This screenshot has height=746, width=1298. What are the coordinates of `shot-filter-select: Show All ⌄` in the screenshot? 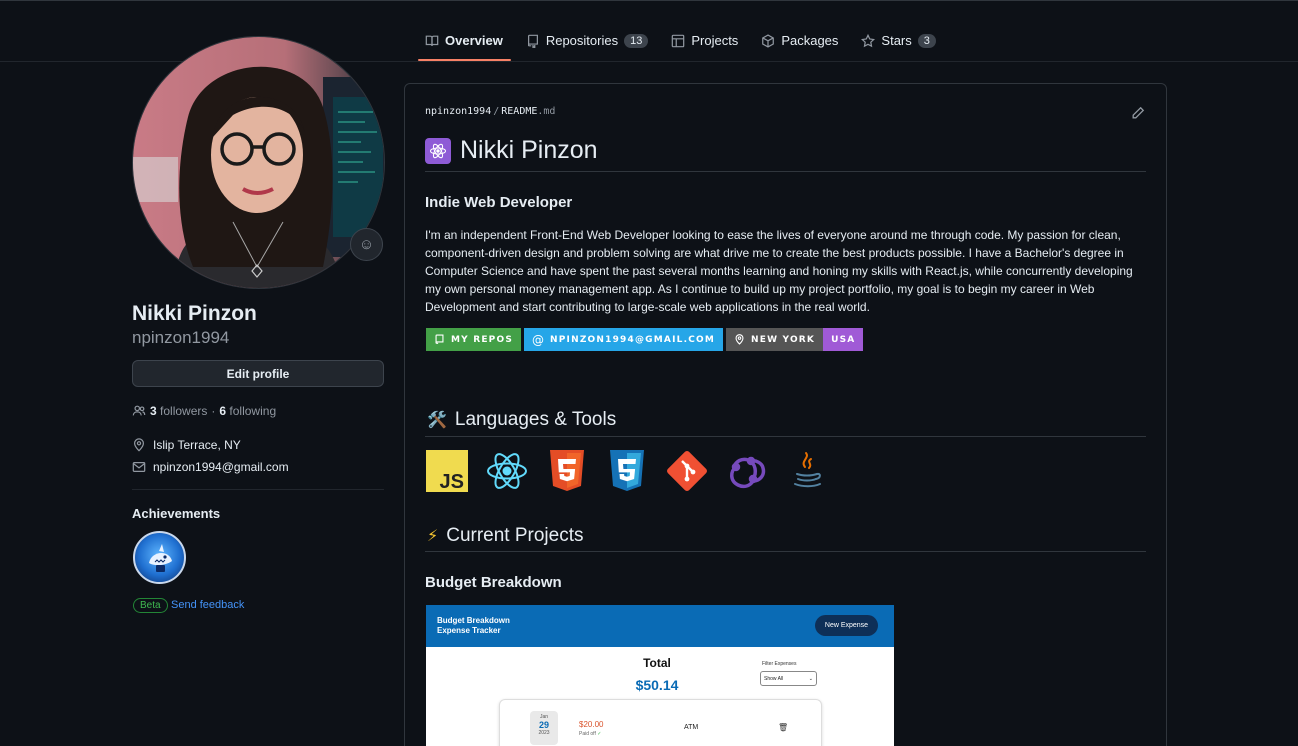 It's located at (788, 678).